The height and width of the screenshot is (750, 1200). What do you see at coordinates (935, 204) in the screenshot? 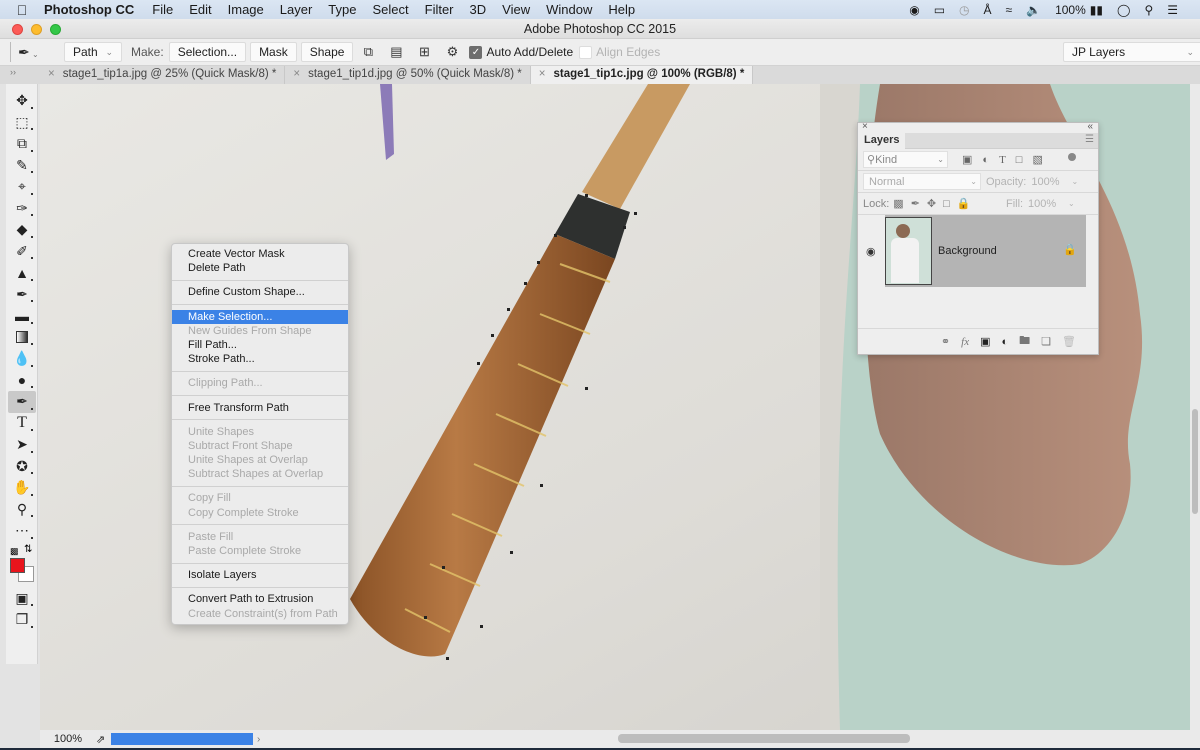
I see `lock-position-icon: ✥` at bounding box center [935, 204].